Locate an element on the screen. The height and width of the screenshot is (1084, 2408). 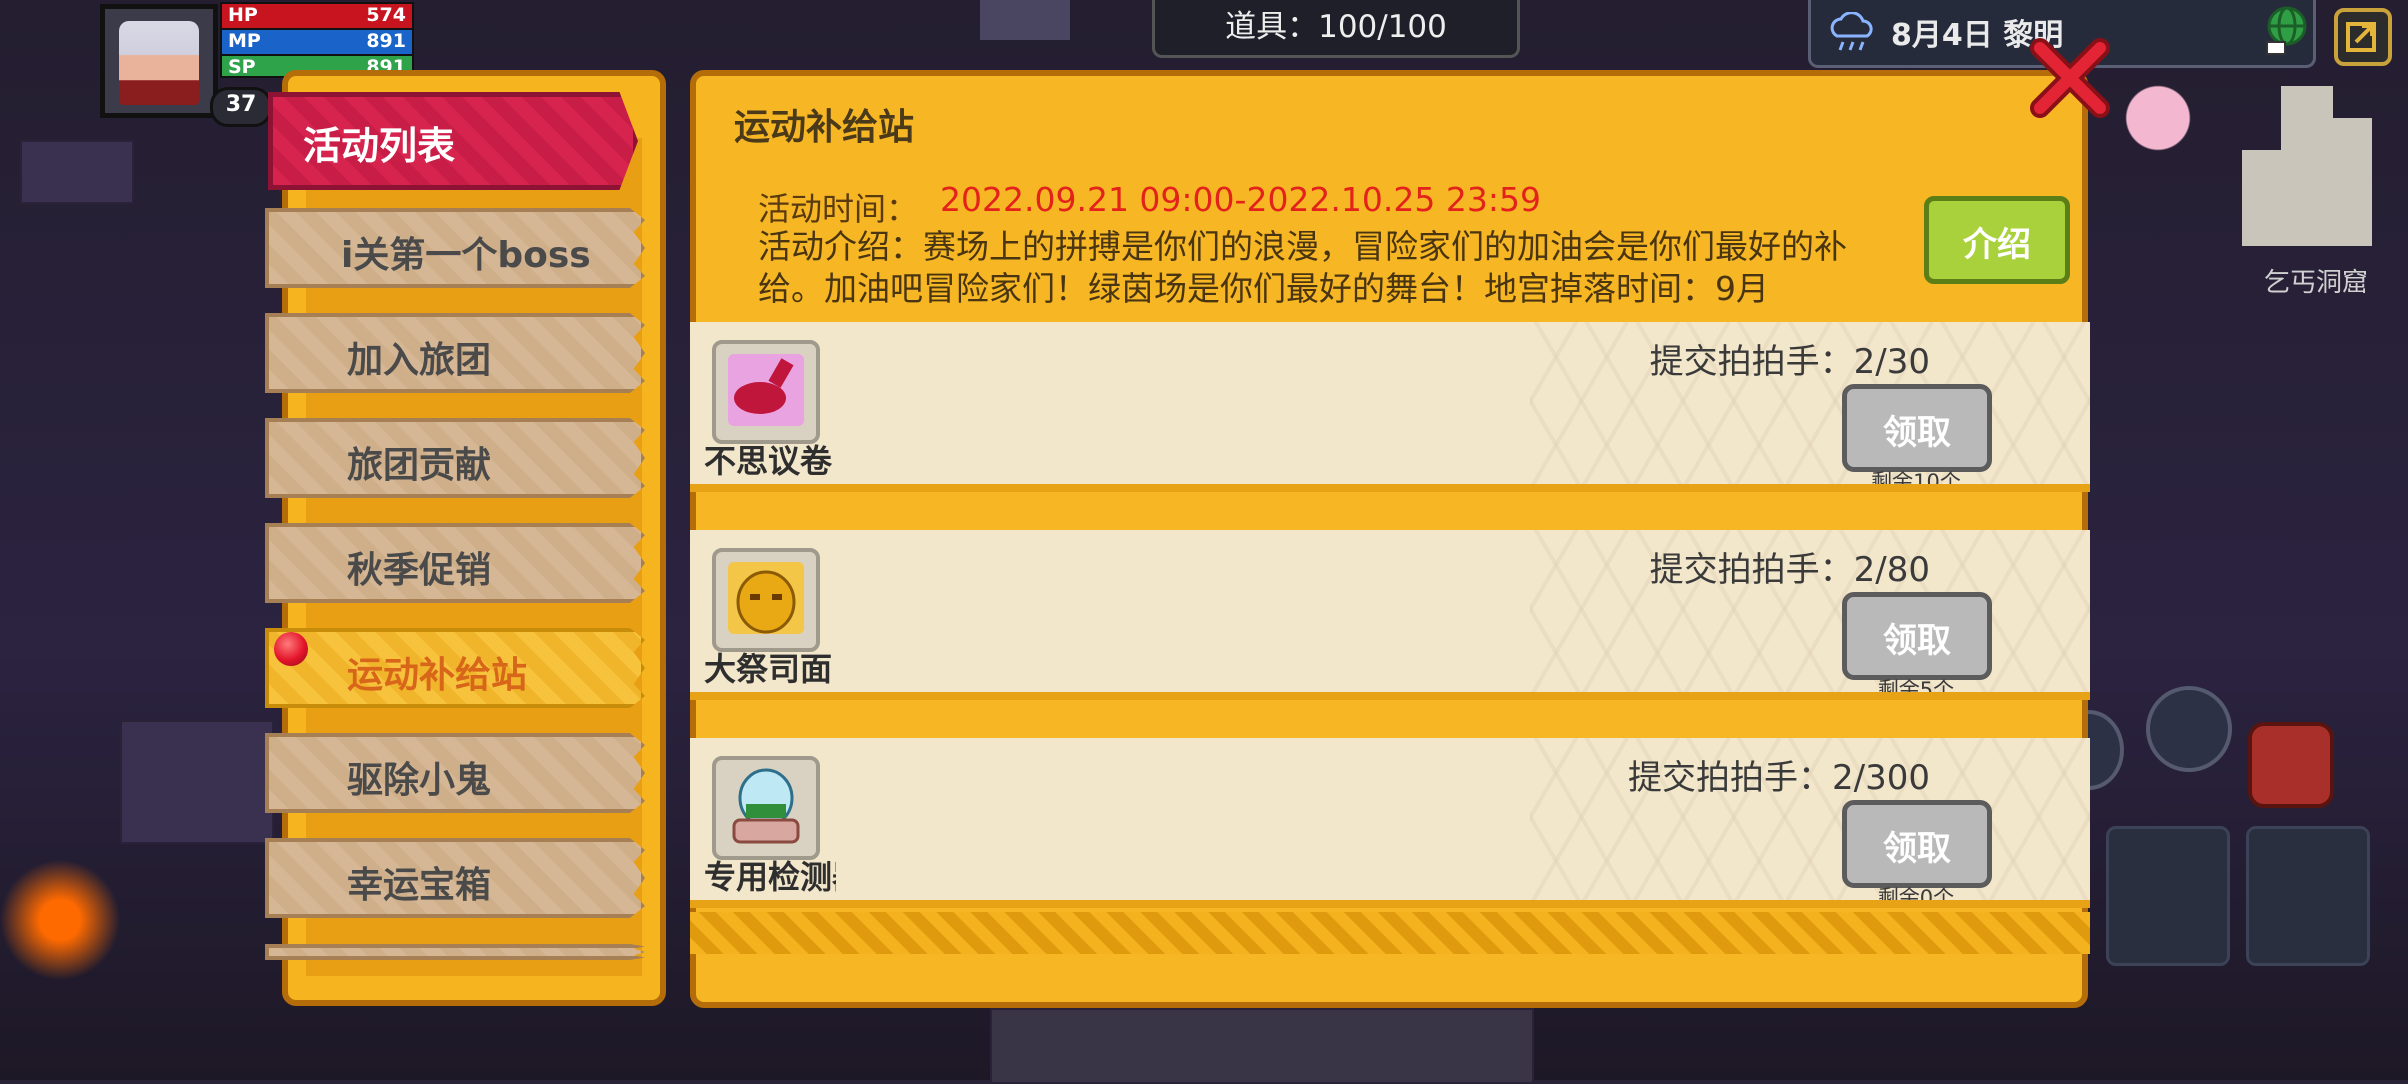
detector-icon is located at coordinates (766, 808).